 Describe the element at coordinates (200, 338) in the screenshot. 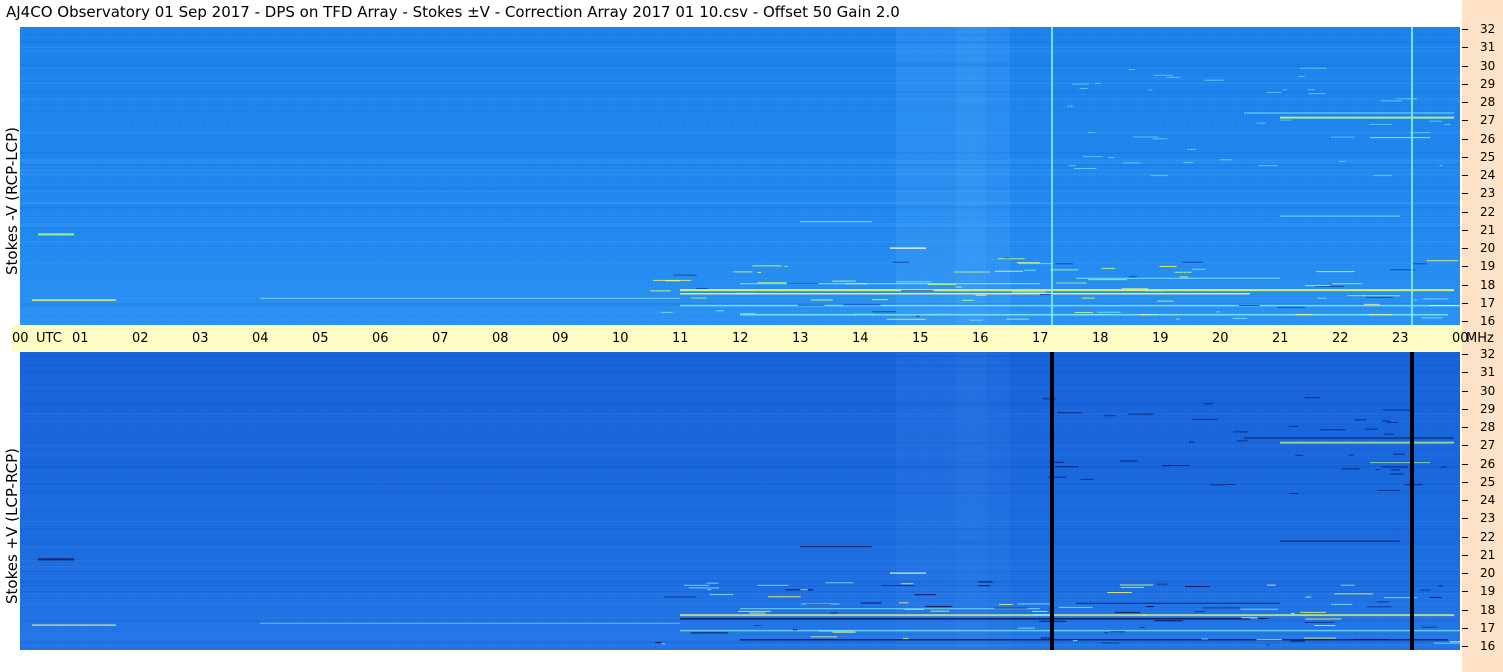

I see `time-label-3: 03` at that location.